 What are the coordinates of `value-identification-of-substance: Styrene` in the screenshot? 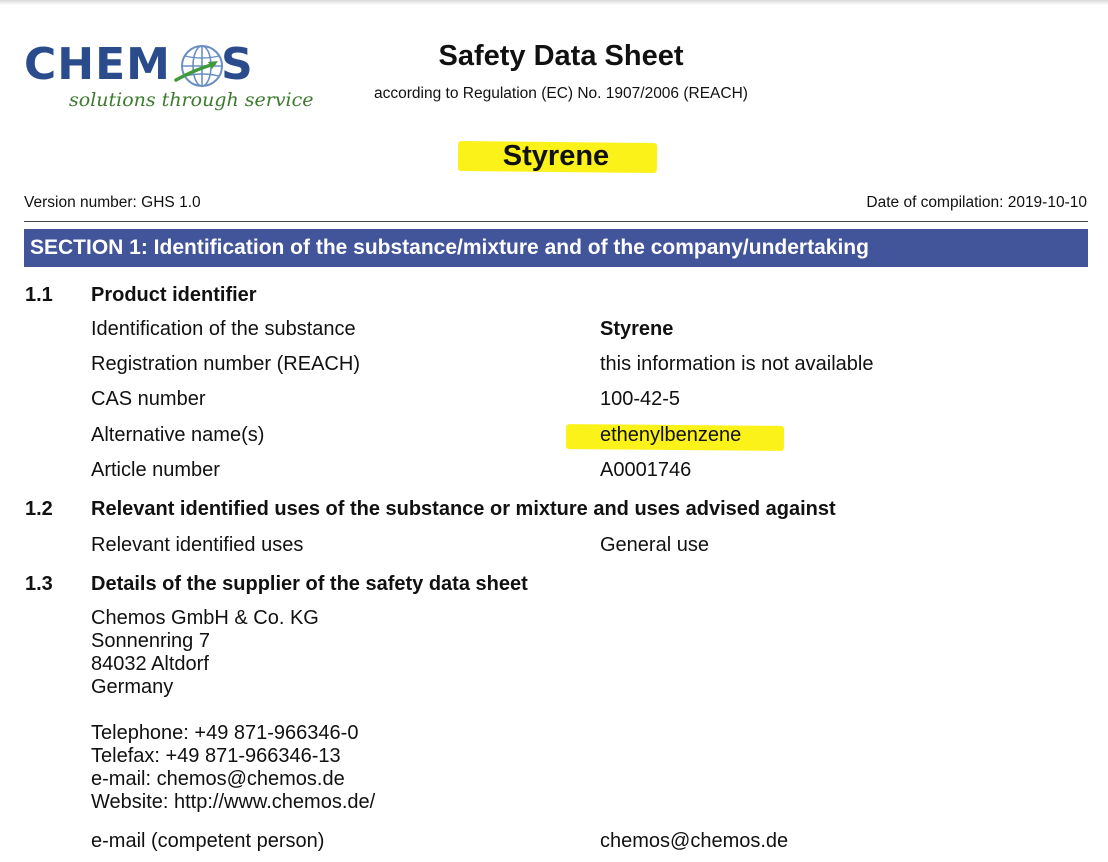 It's located at (637, 329).